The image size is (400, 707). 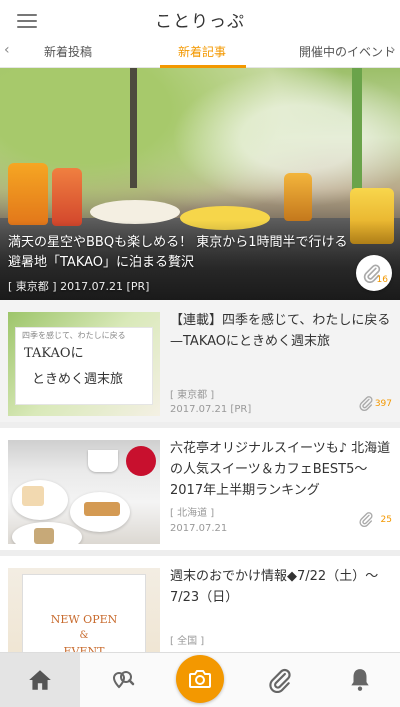 What do you see at coordinates (78, 379) in the screenshot?
I see `thumb-heading-2: ときめく週末旅` at bounding box center [78, 379].